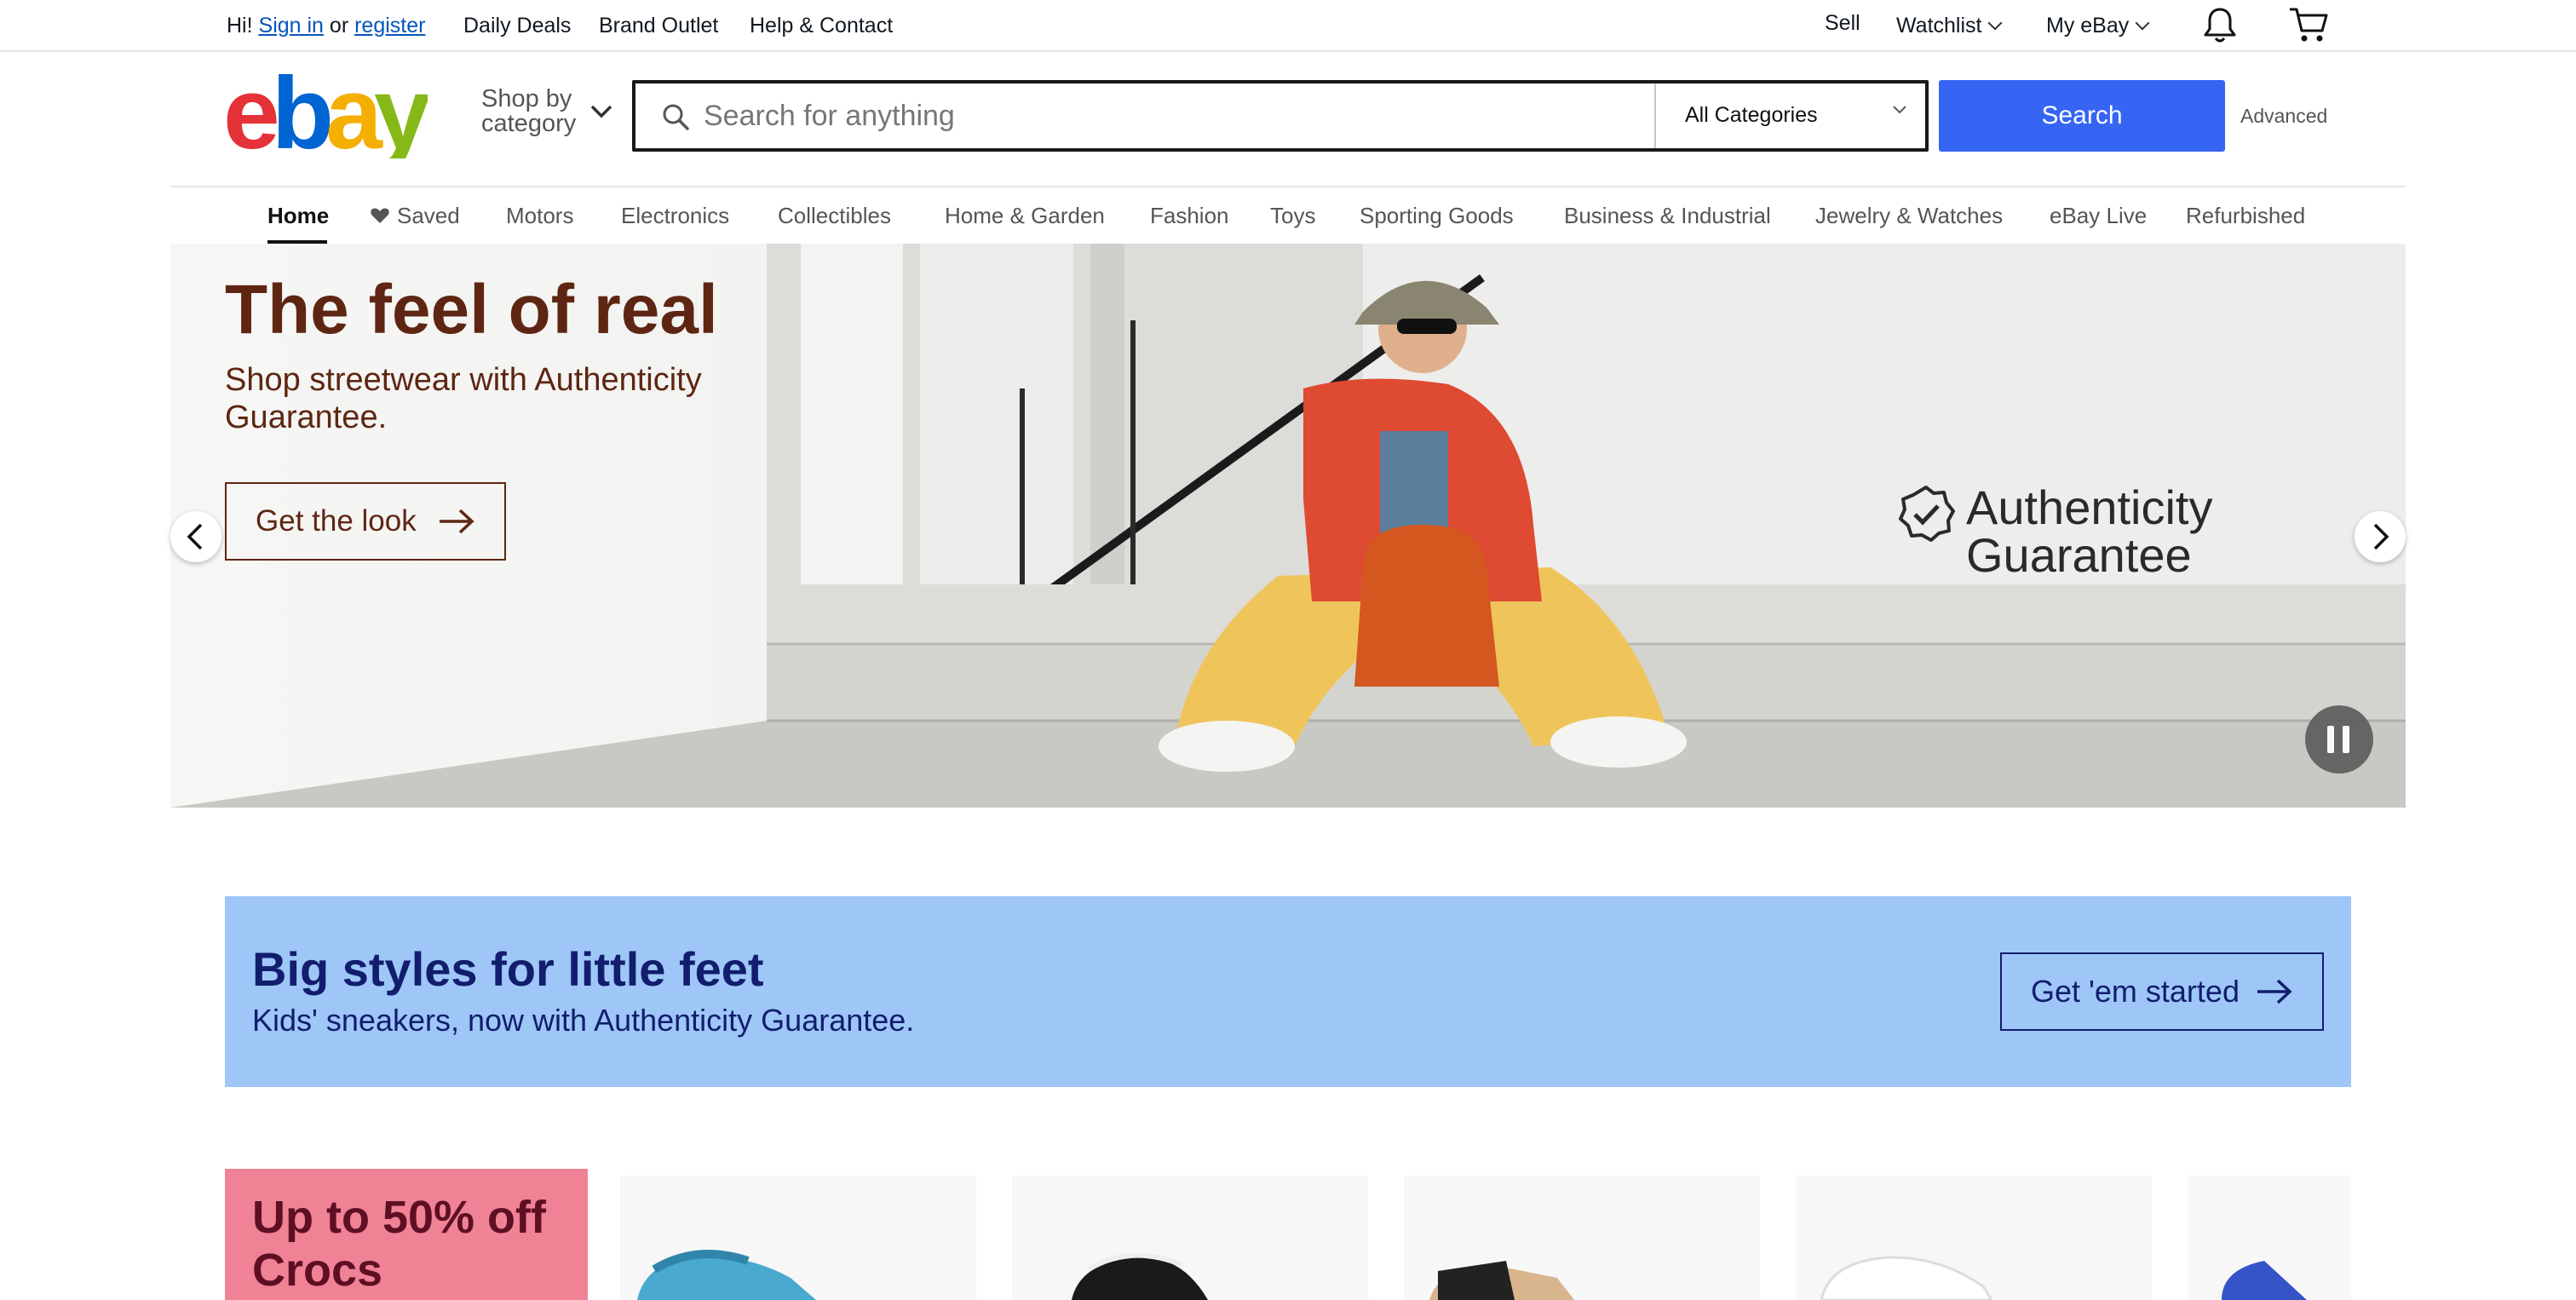 The image size is (2576, 1300). I want to click on nav-item-refurbished: Refurbished, so click(2245, 215).